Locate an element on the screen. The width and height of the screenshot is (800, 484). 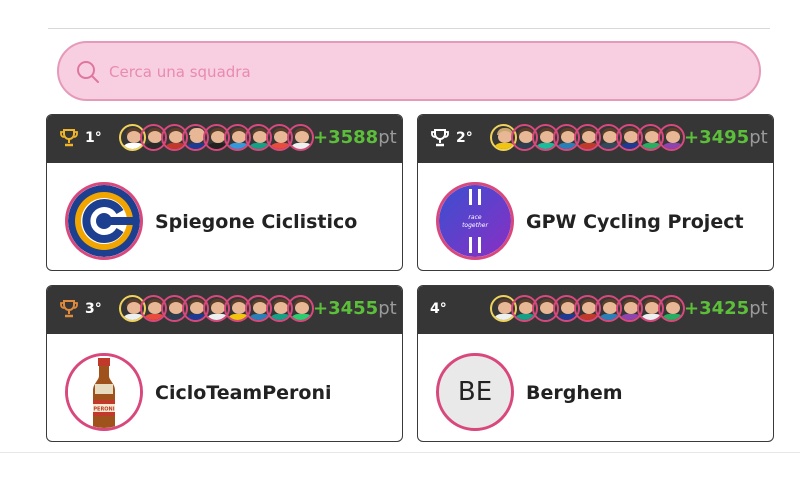
team-logo: BE is located at coordinates (475, 392).